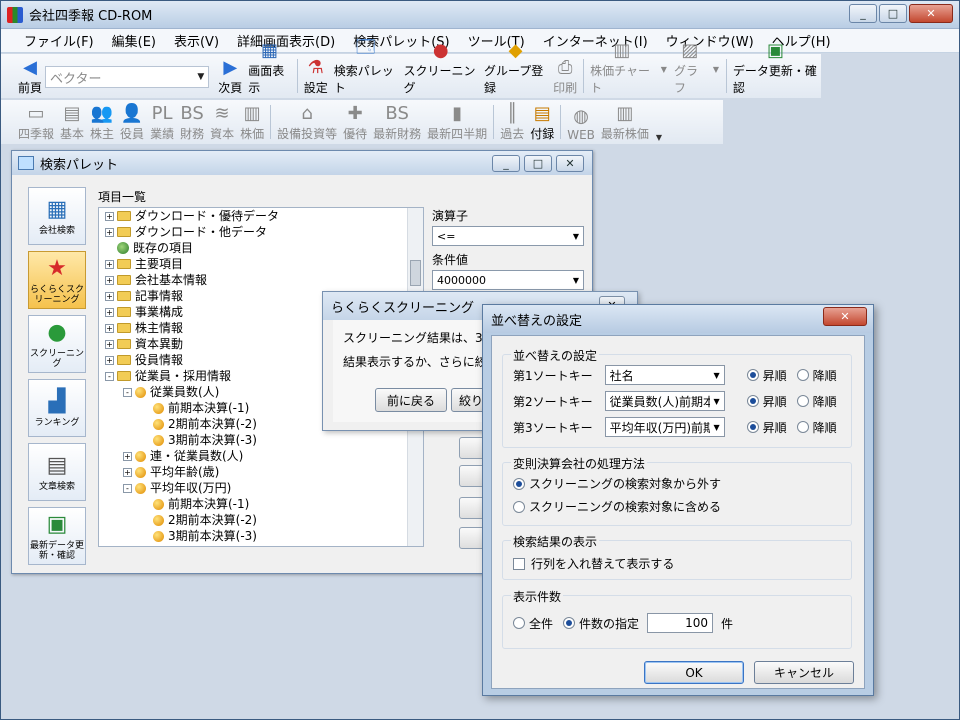 This screenshot has height=720, width=960. Describe the element at coordinates (752, 401) in the screenshot. I see `sort-key-2-asc-radio` at that location.